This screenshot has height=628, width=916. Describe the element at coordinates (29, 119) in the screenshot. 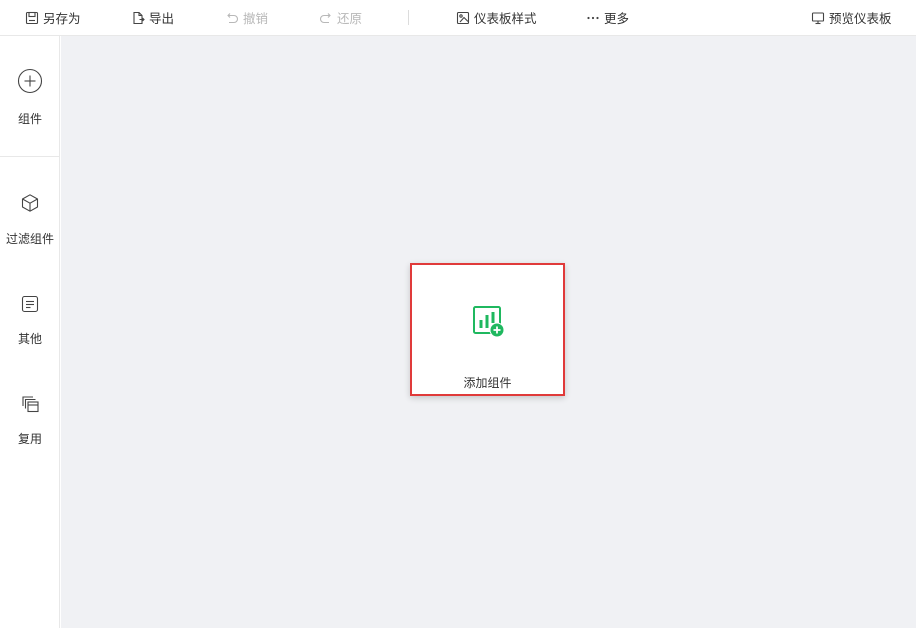

I see `sidebar-item-label: 组件` at that location.